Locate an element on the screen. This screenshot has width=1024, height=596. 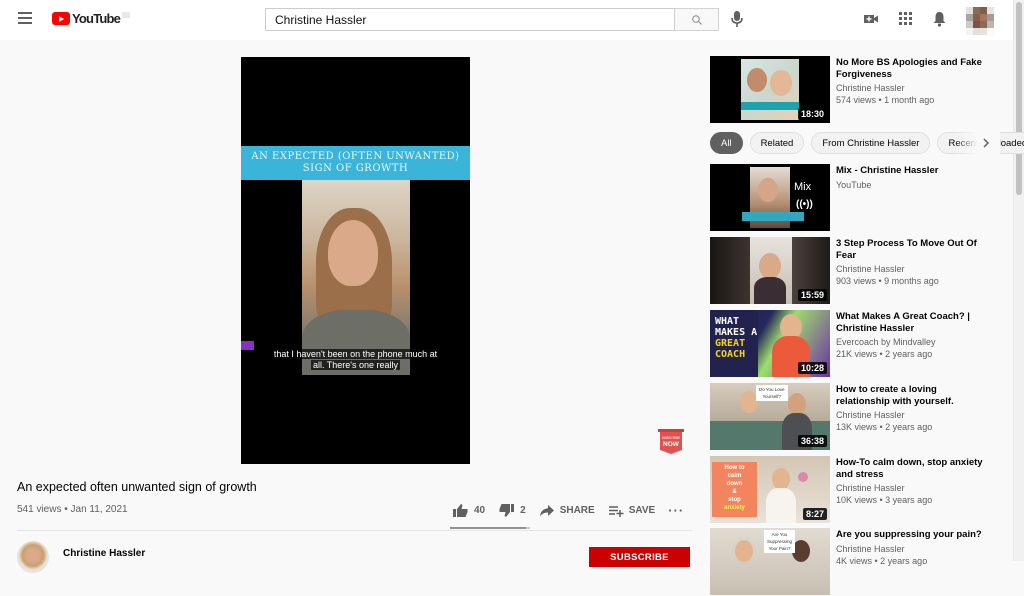
thumb-text: Are You is located at coordinates (779, 534).